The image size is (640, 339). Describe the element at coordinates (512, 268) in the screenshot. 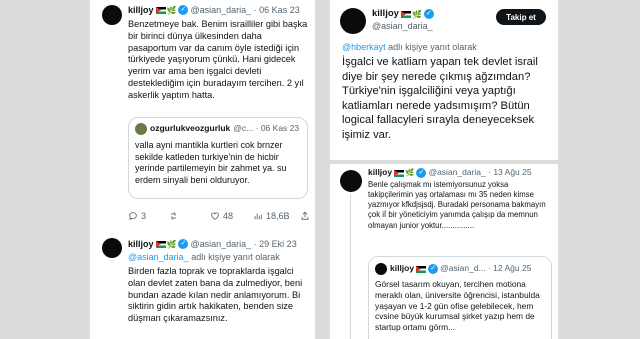

I see `quote-time: 12 Ağu 25` at that location.